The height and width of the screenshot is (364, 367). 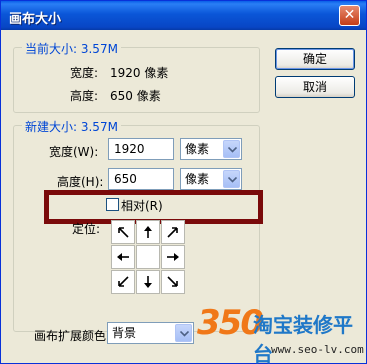 I want to click on width-unit-value: 像素, so click(x=197, y=149).